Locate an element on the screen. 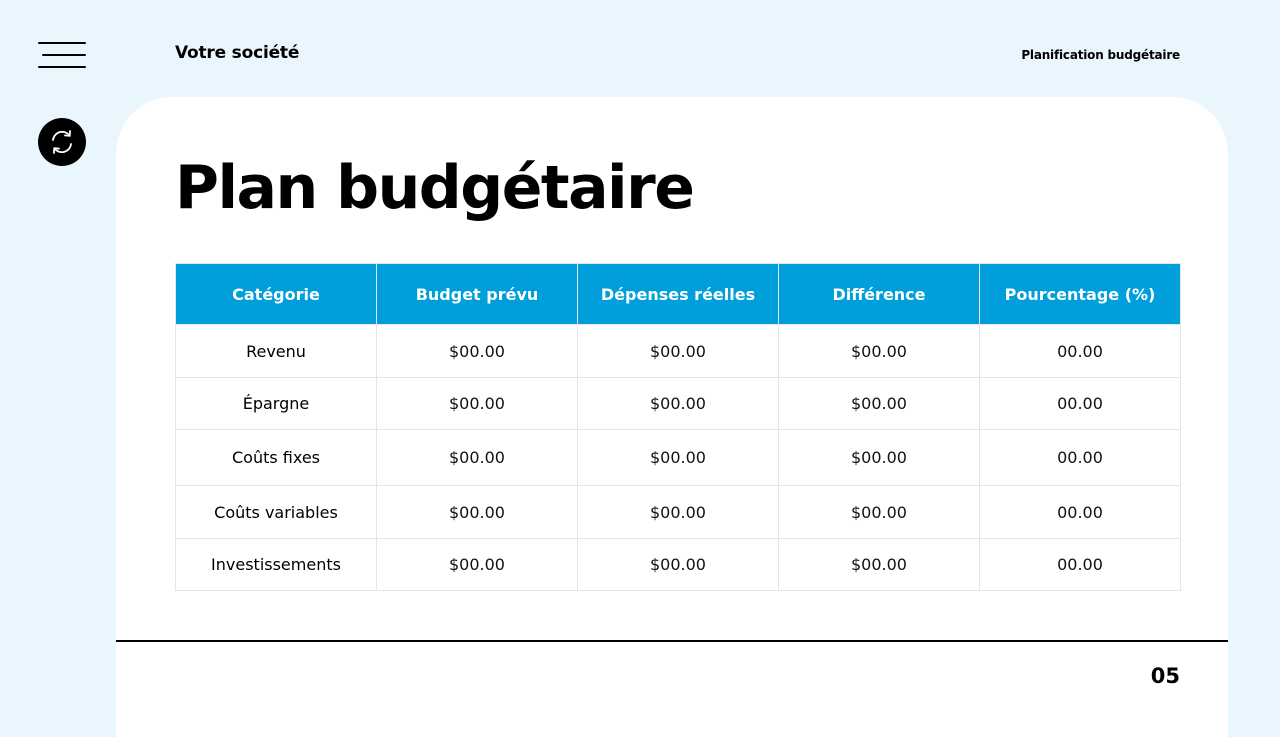  category-cell: Revenu is located at coordinates (276, 351).